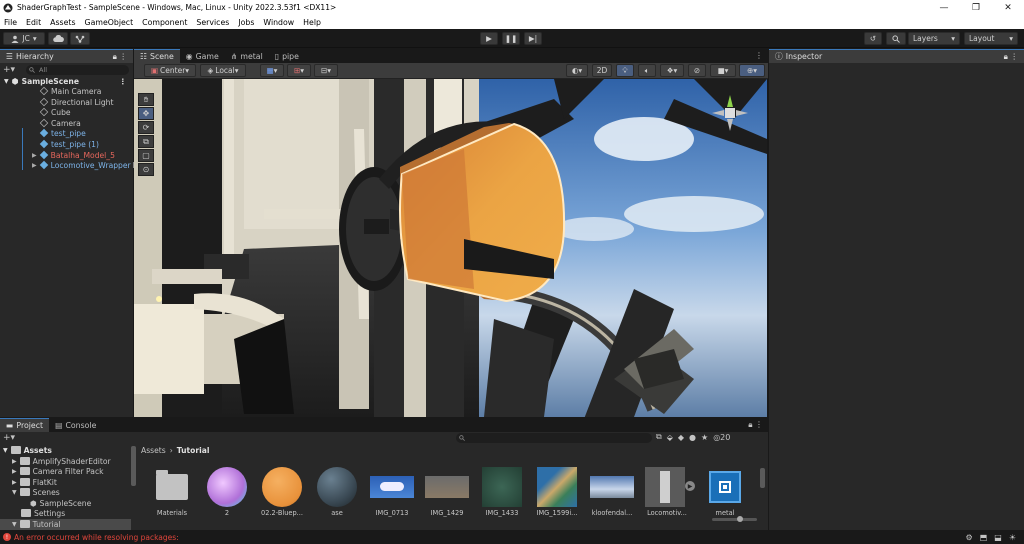 The height and width of the screenshot is (544, 1024). Describe the element at coordinates (976, 7) in the screenshot. I see `maximize-button: ❐` at that location.